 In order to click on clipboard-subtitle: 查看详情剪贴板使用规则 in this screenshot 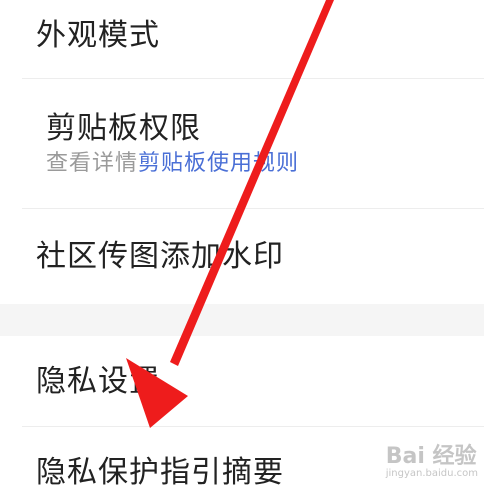, I will do `click(172, 164)`.